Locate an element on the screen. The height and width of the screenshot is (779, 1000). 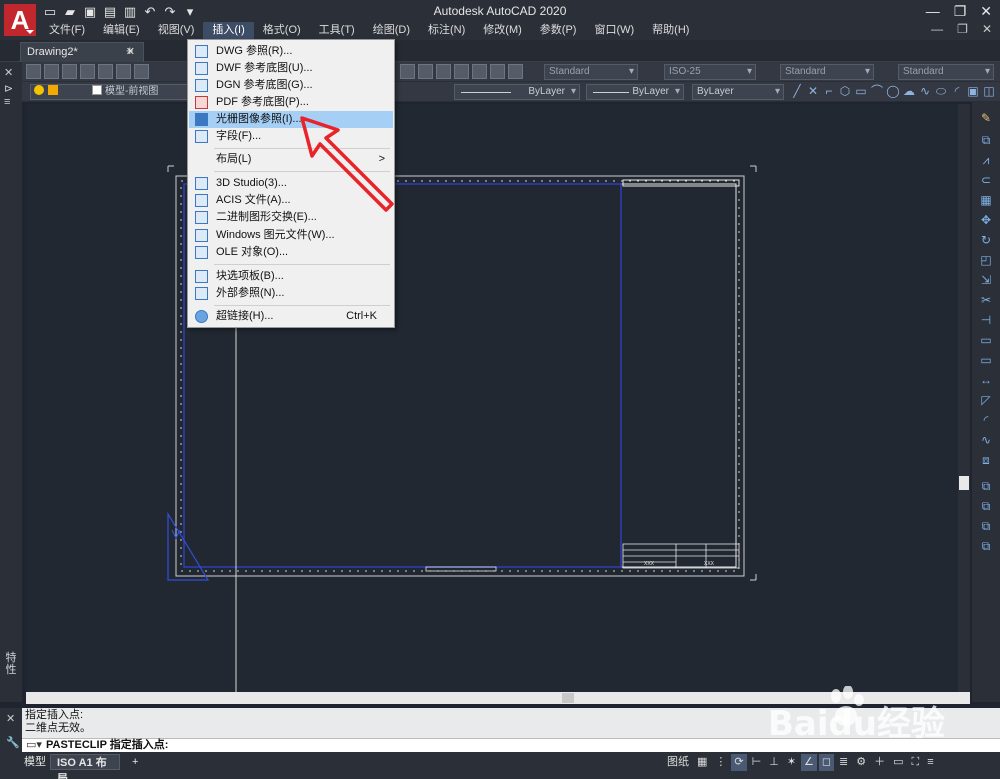
horizontal-scroll-thumb is located at coordinates (568, 698).